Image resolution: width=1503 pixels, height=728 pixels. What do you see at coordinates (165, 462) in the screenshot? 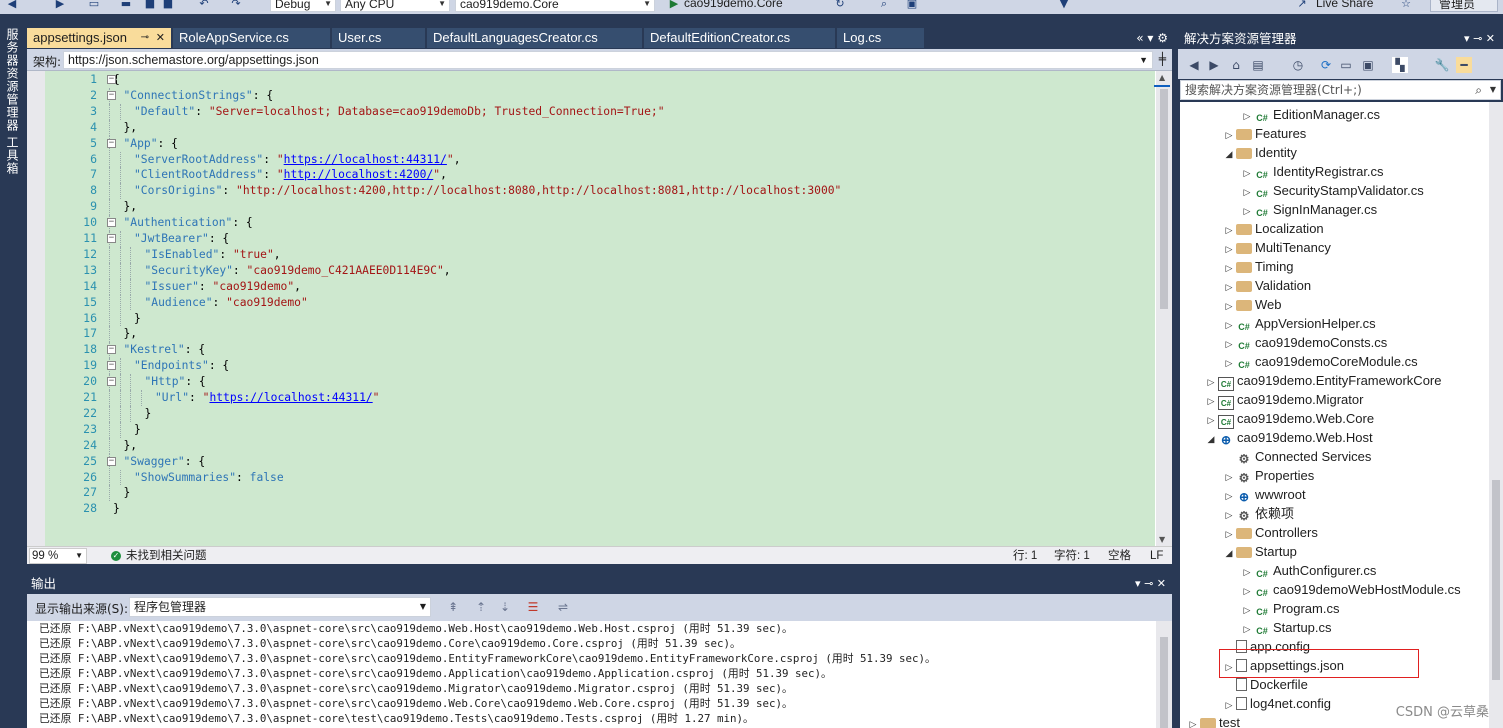
I see `code-line: "Swagger": {` at bounding box center [165, 462].